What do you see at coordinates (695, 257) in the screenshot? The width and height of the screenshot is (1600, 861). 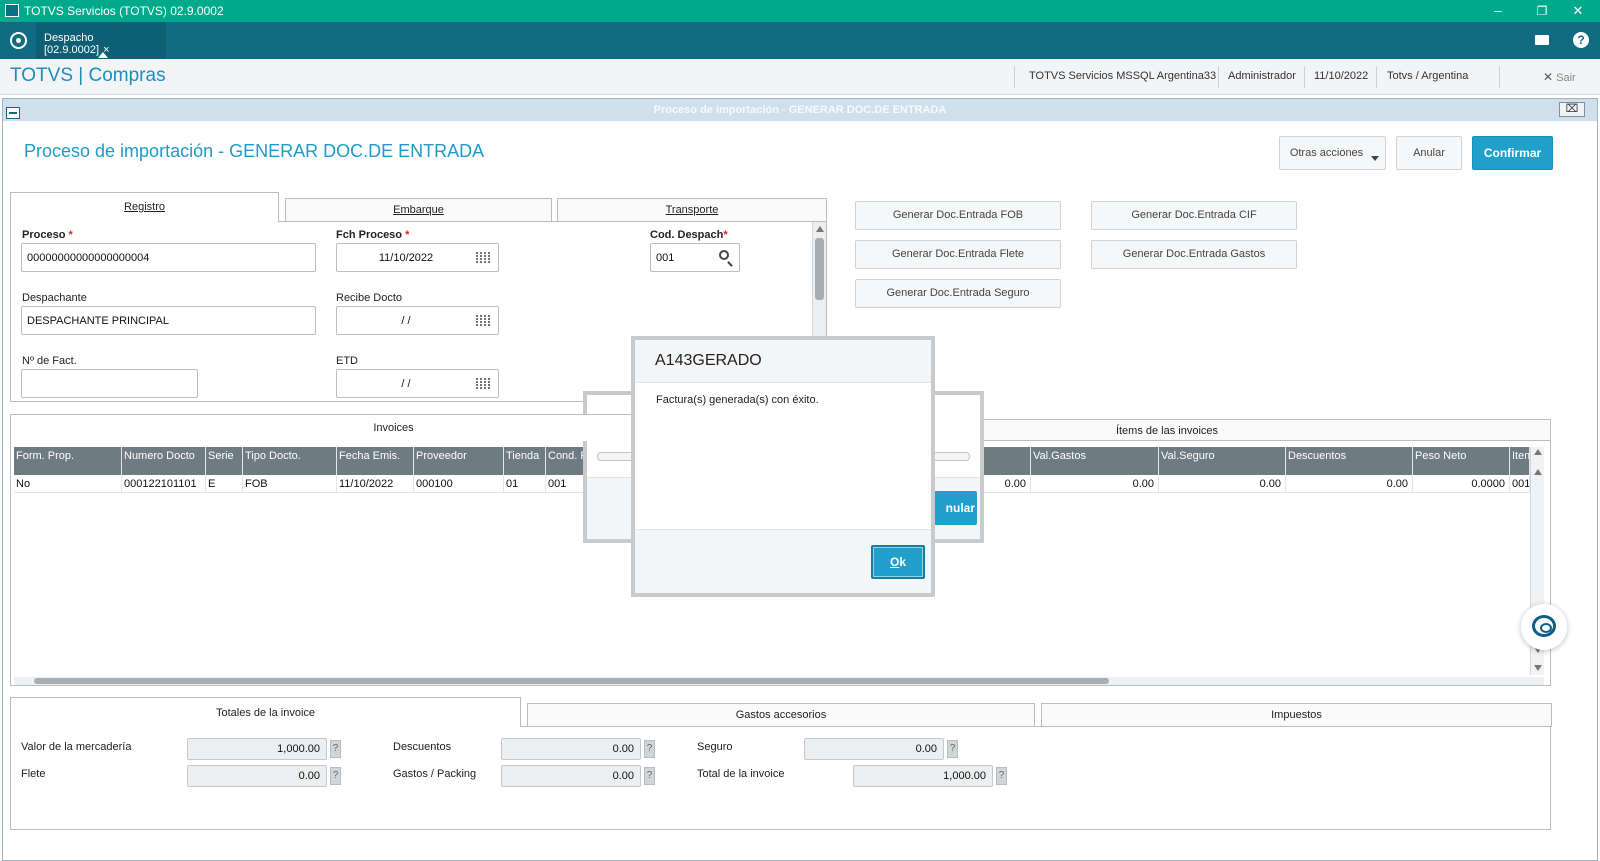 I see `cod-despach-field: 001` at bounding box center [695, 257].